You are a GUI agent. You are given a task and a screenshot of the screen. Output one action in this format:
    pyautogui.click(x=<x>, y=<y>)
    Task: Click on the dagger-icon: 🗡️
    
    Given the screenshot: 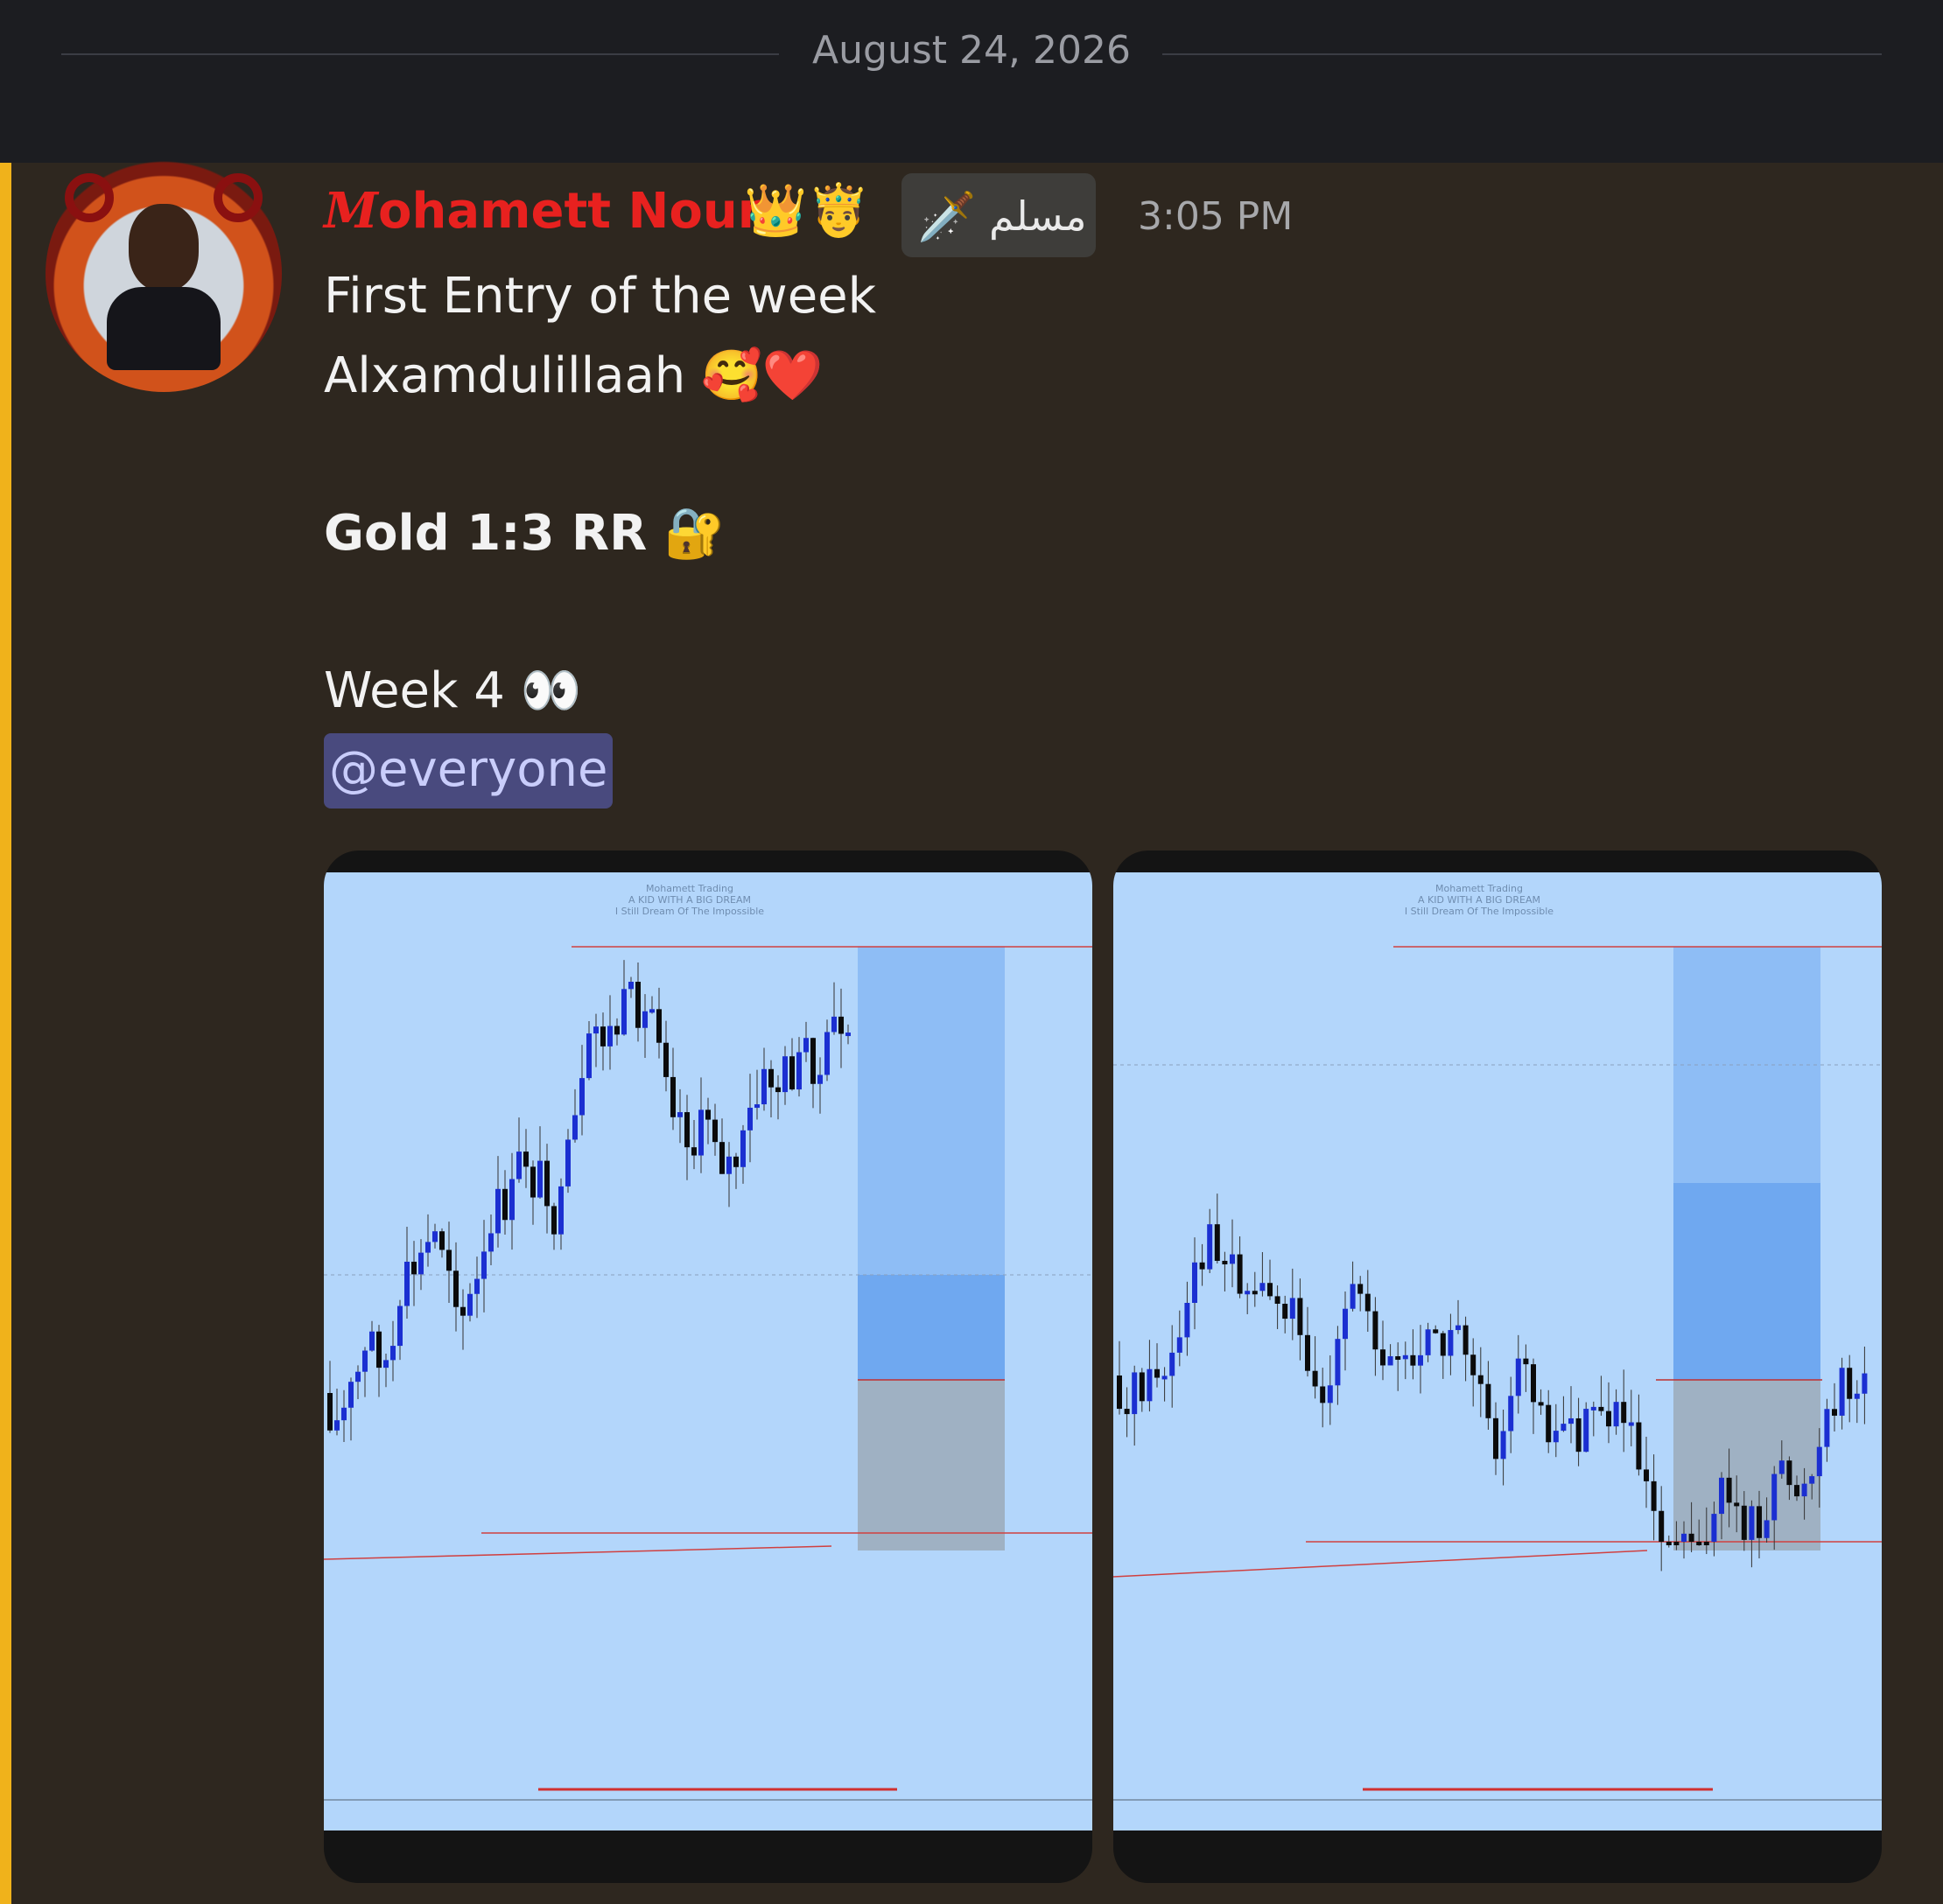 What is the action you would take?
    pyautogui.click(x=947, y=216)
    